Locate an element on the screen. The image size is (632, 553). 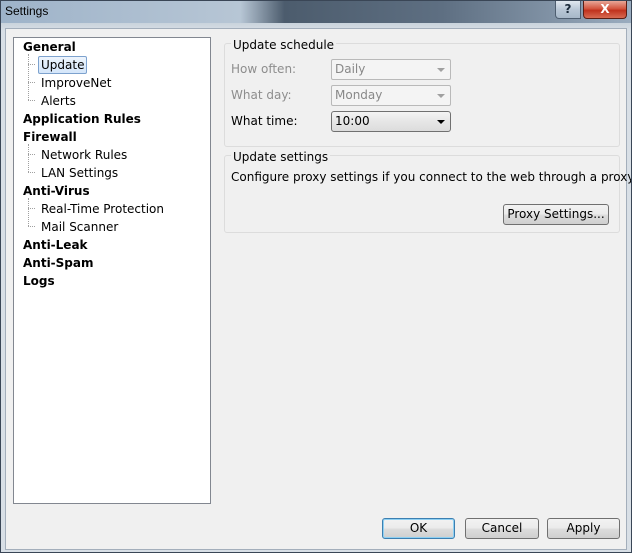
what-time-select: 10:00 is located at coordinates (391, 121).